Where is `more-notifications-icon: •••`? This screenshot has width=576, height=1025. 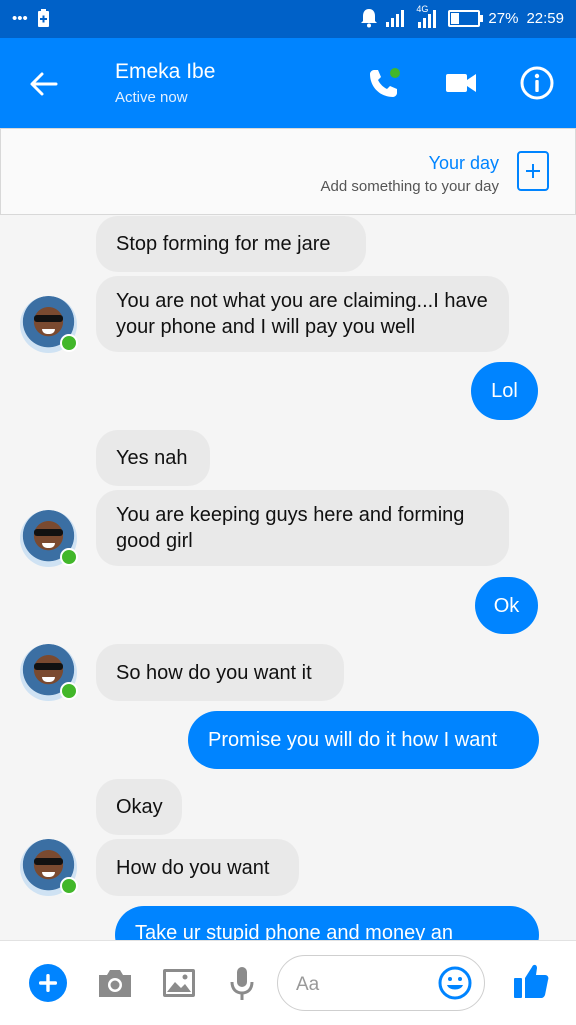 more-notifications-icon: ••• is located at coordinates (20, 18).